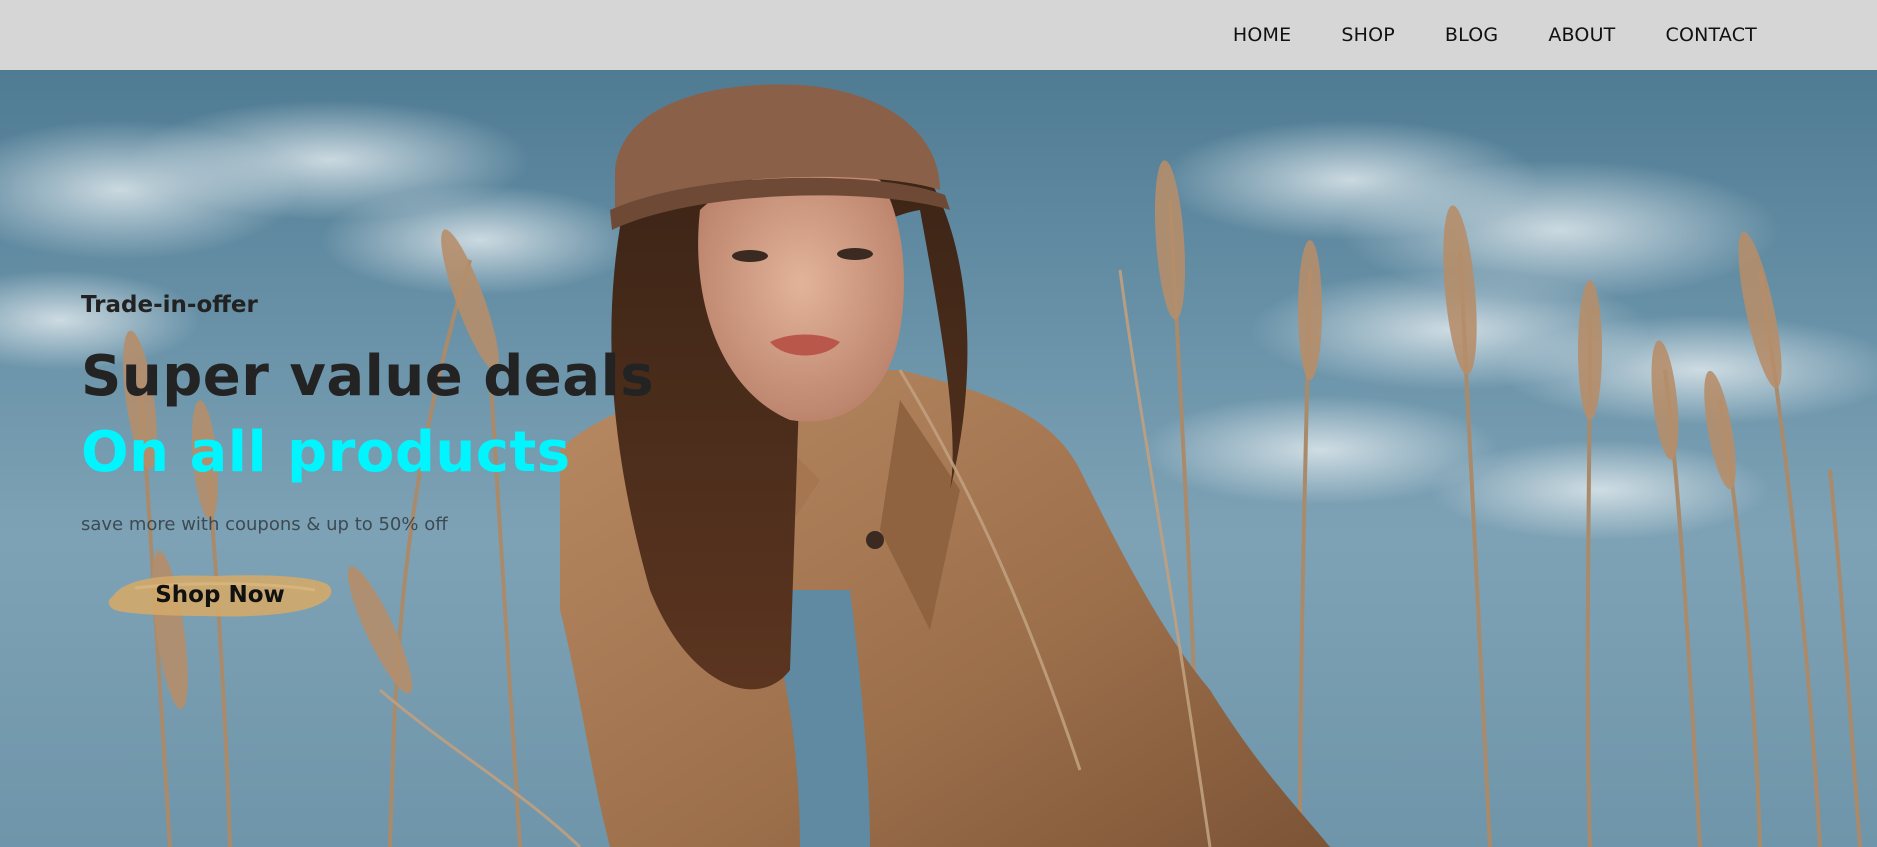 The image size is (1877, 847). Describe the element at coordinates (169, 305) in the screenshot. I see `hero-eyebrow: Trade-in-offer` at that location.